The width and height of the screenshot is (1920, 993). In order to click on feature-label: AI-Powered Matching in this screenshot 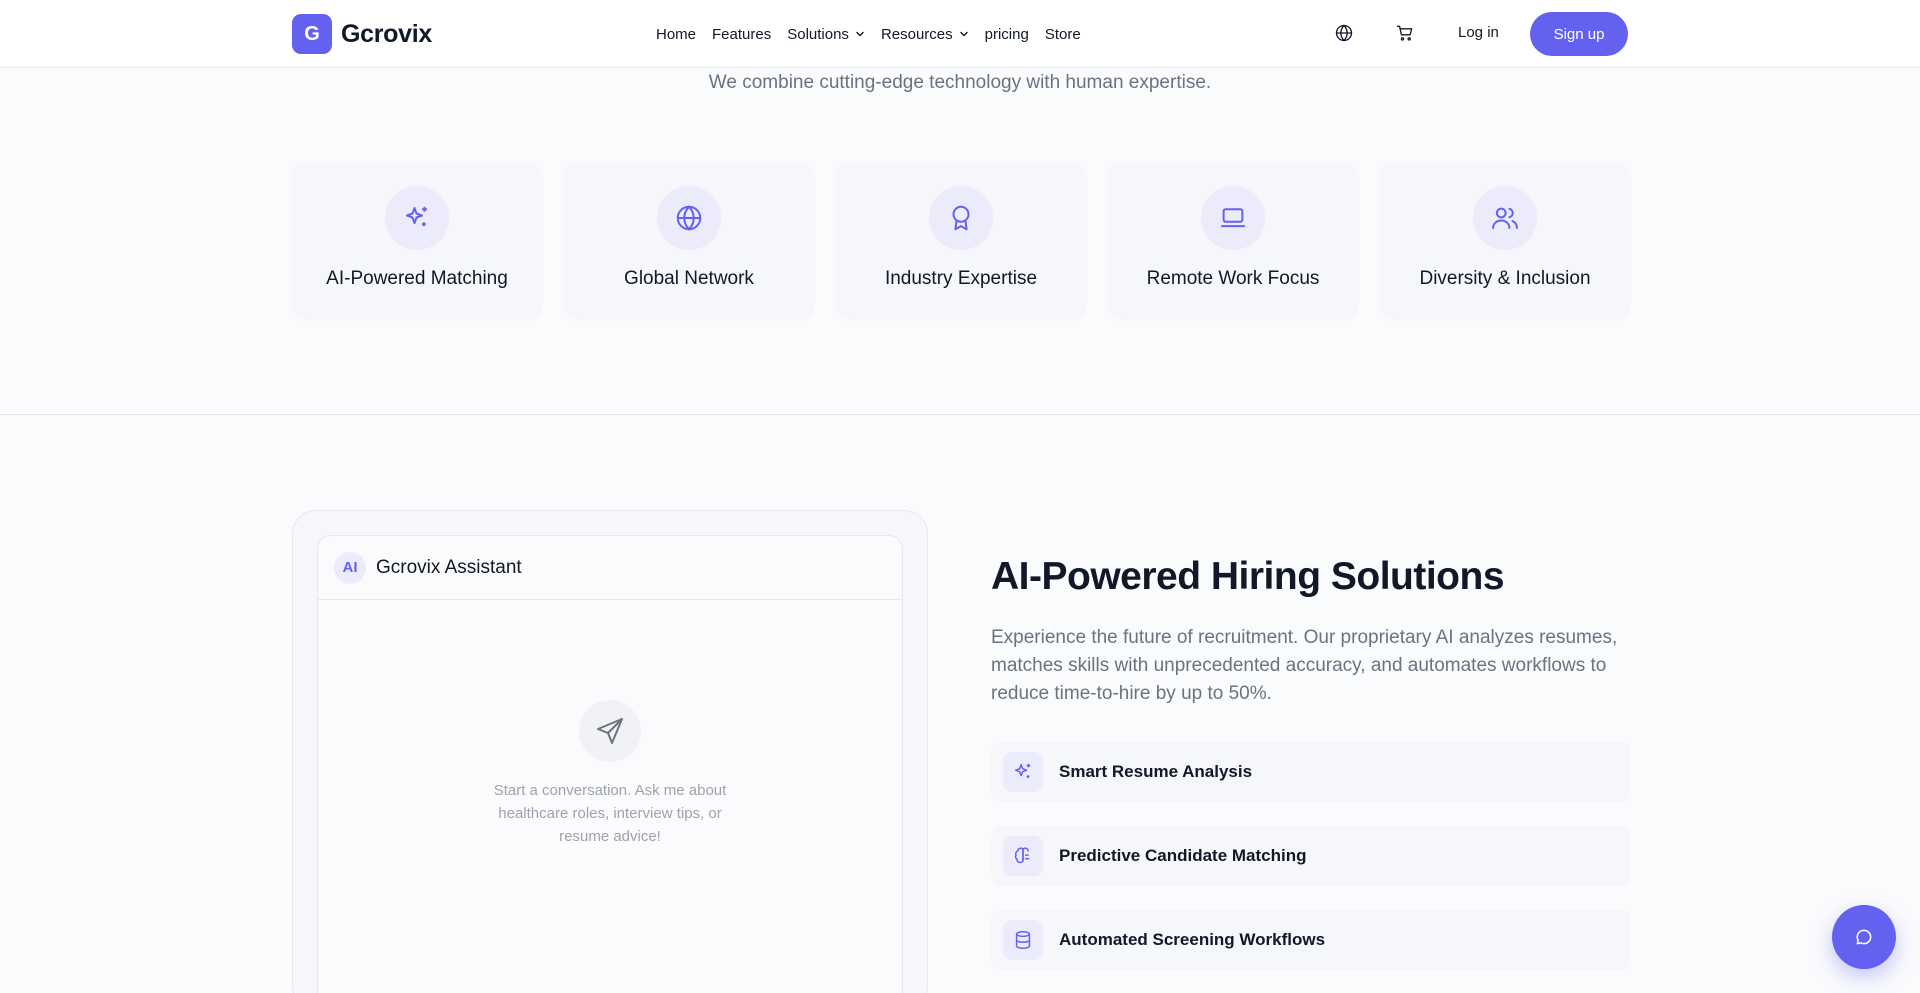, I will do `click(417, 278)`.